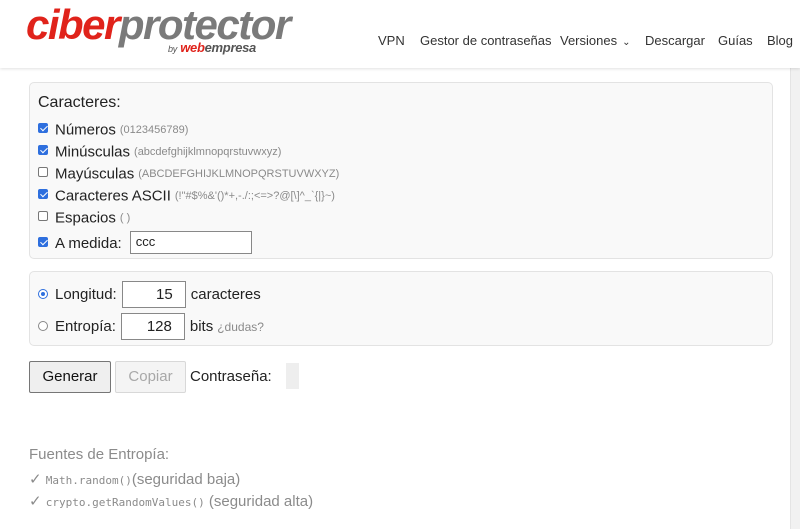 This screenshot has height=529, width=800. Describe the element at coordinates (735, 40) in the screenshot. I see `nav-item-guias: Guías` at that location.